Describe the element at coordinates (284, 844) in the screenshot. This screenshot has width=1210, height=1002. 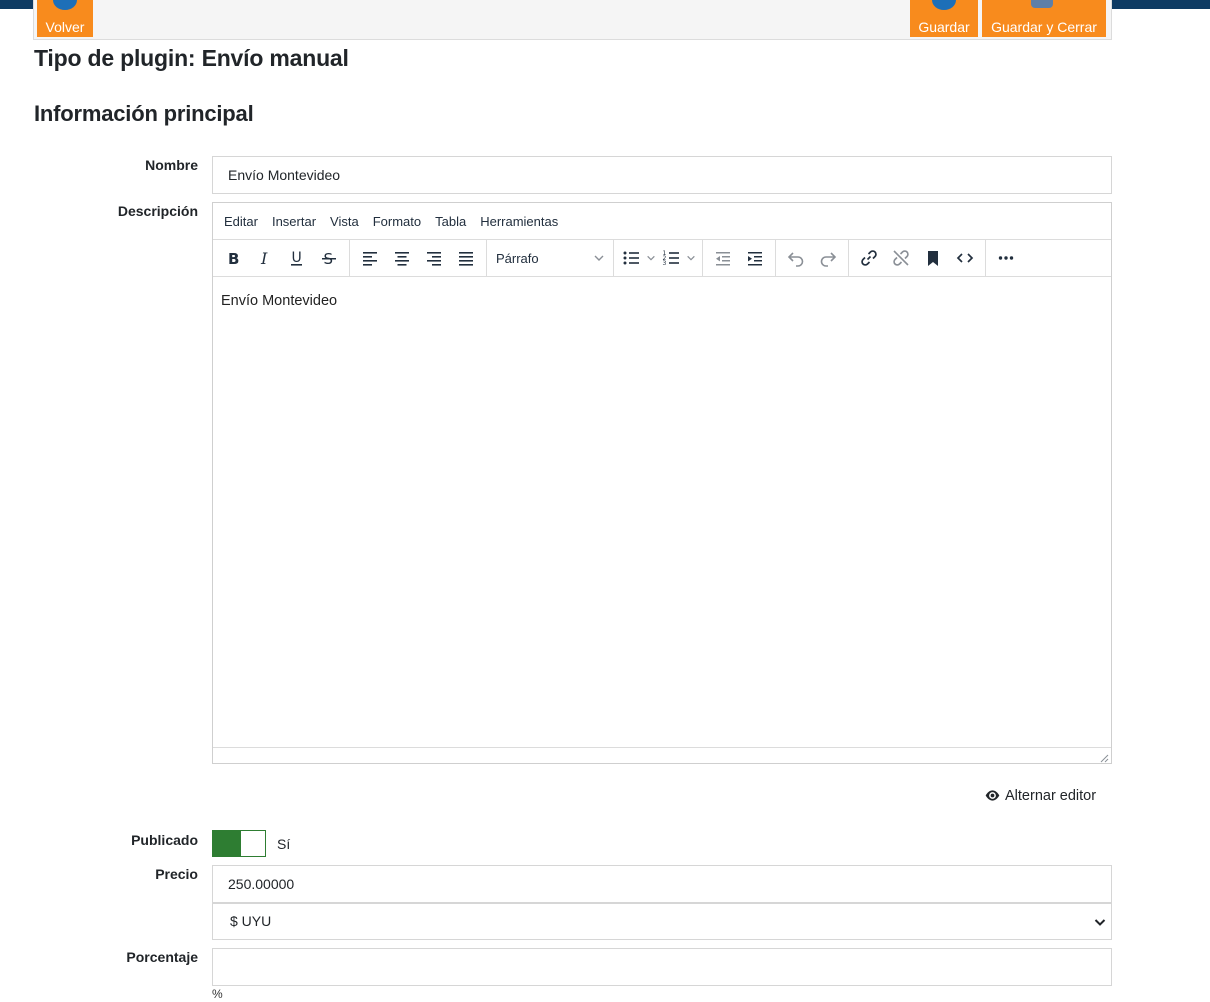
I see `published-value: Sí` at that location.